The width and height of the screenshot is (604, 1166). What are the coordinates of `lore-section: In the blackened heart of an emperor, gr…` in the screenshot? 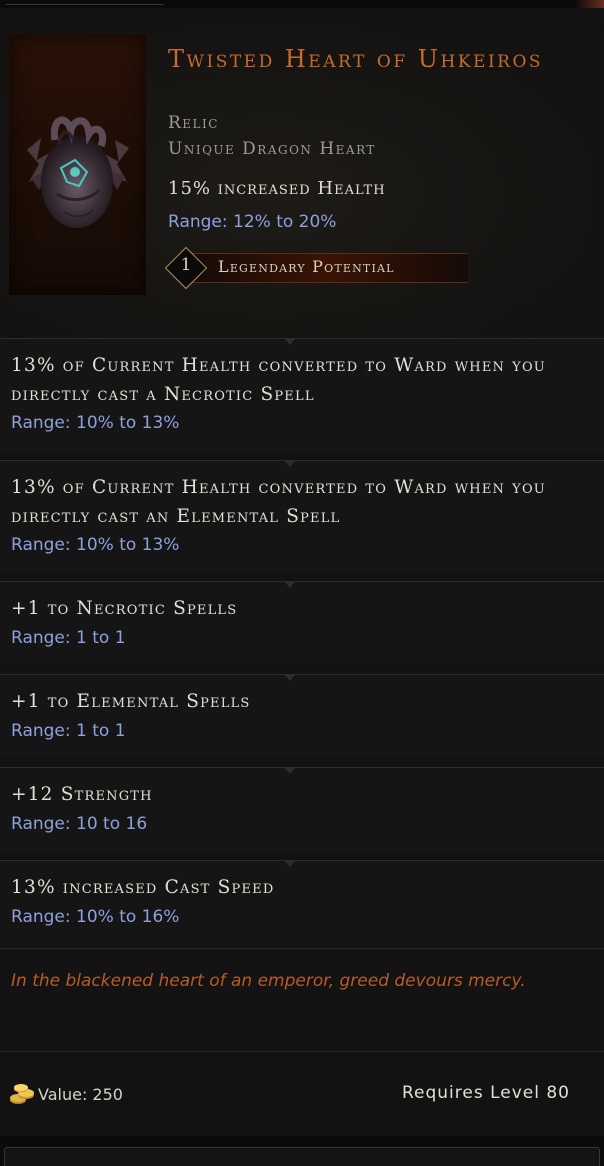 It's located at (302, 1000).